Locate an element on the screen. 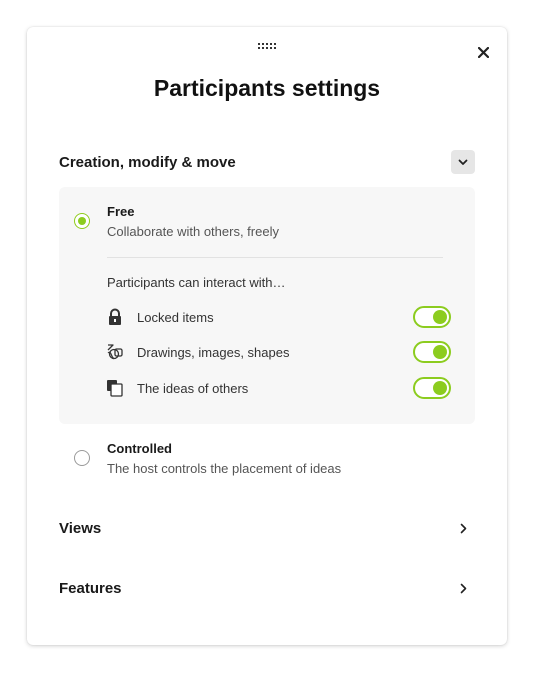 This screenshot has height=682, width=545. controlled-mode-description: The host controls the placement of ideas is located at coordinates (224, 468).